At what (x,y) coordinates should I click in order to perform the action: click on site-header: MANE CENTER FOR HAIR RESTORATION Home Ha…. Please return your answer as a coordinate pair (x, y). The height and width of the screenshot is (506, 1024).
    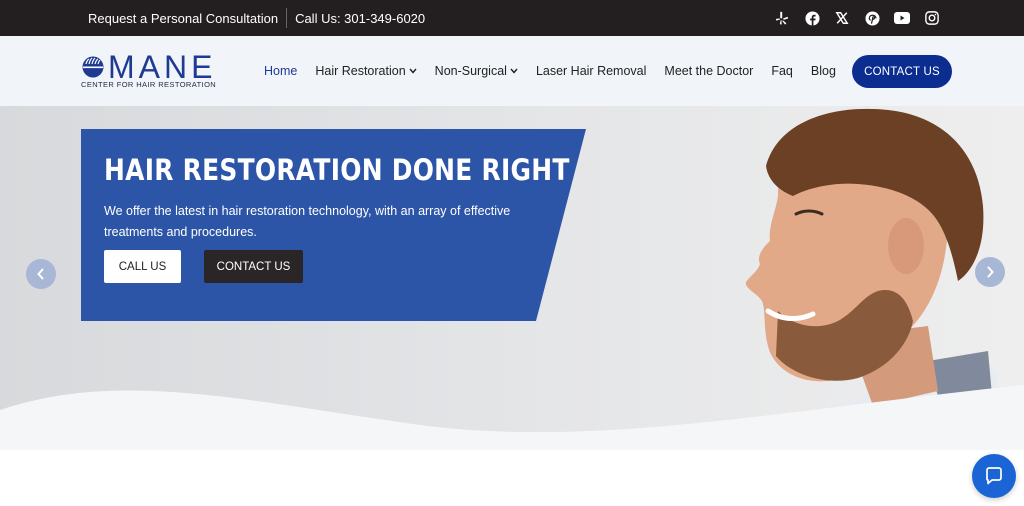
    Looking at the image, I should click on (512, 71).